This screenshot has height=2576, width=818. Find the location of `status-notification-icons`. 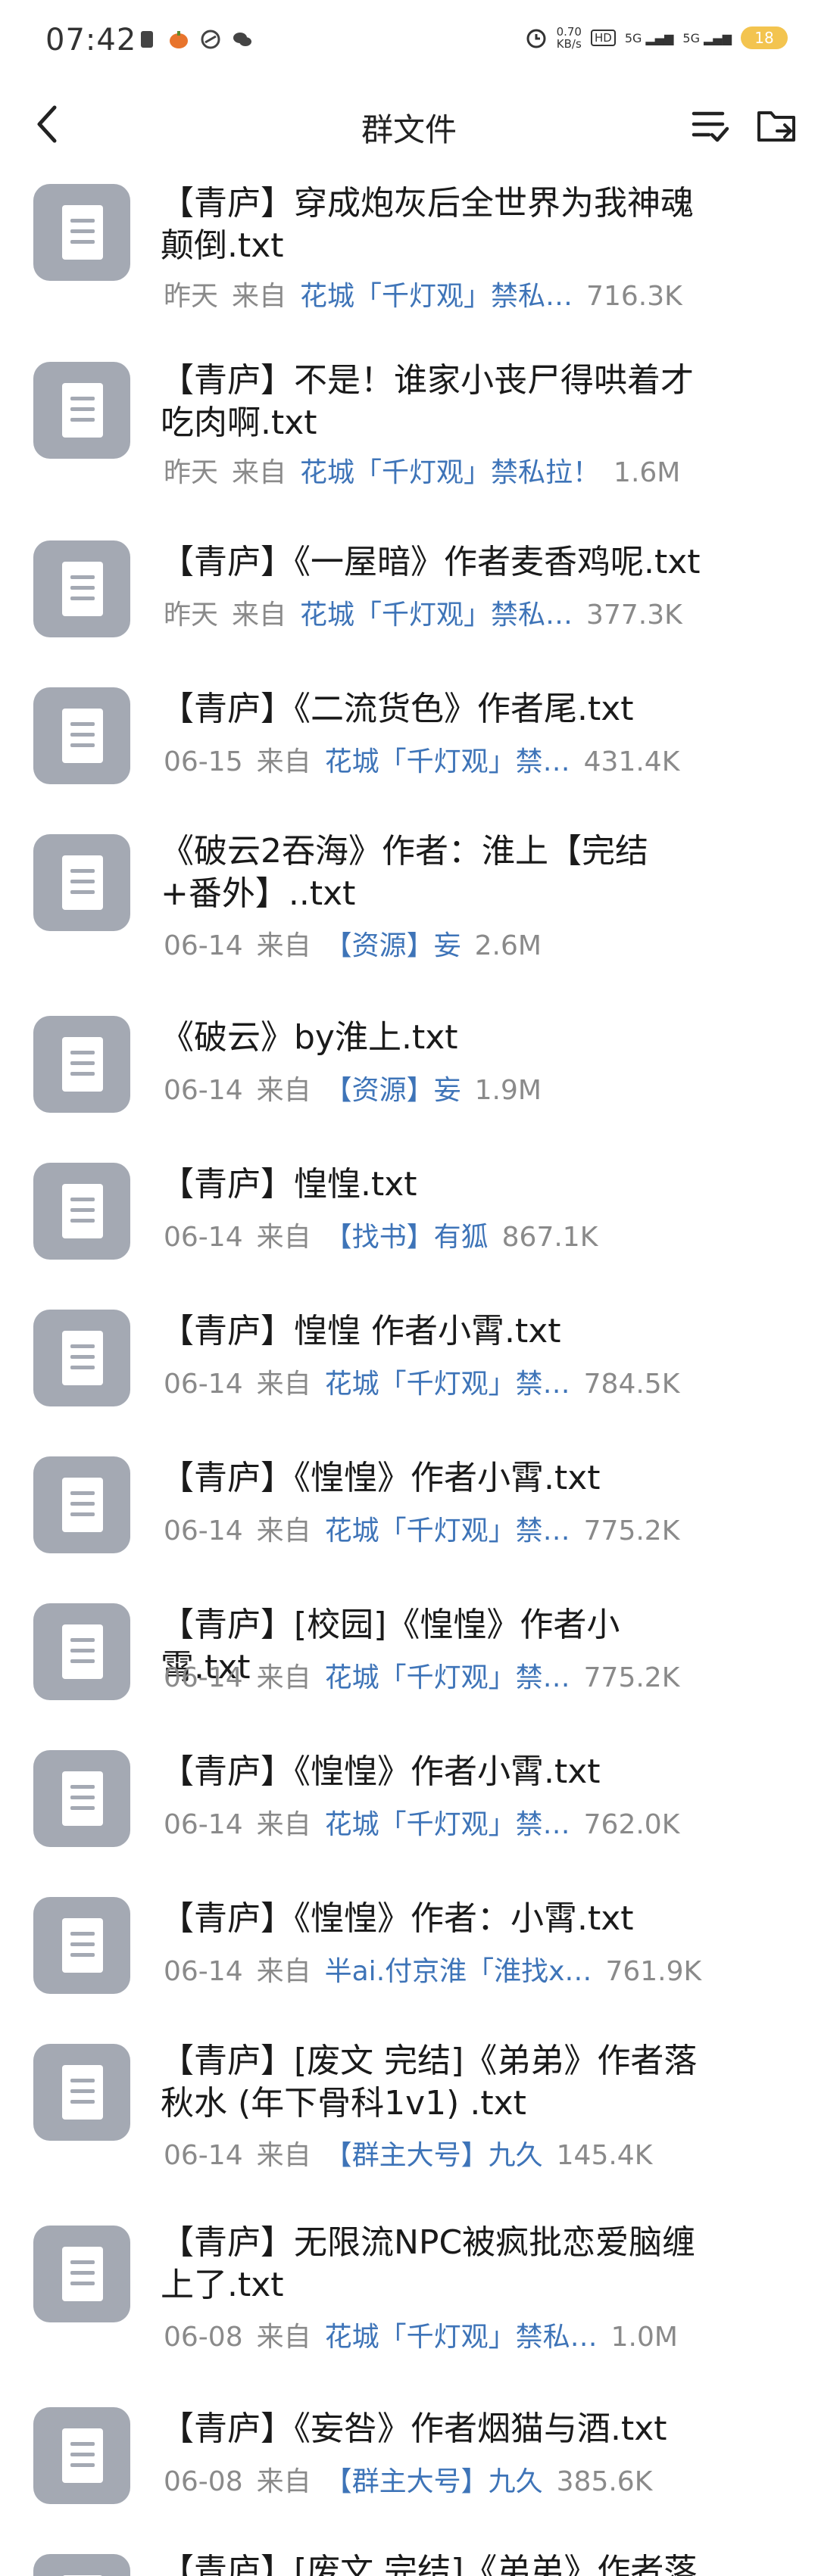

status-notification-icons is located at coordinates (195, 39).